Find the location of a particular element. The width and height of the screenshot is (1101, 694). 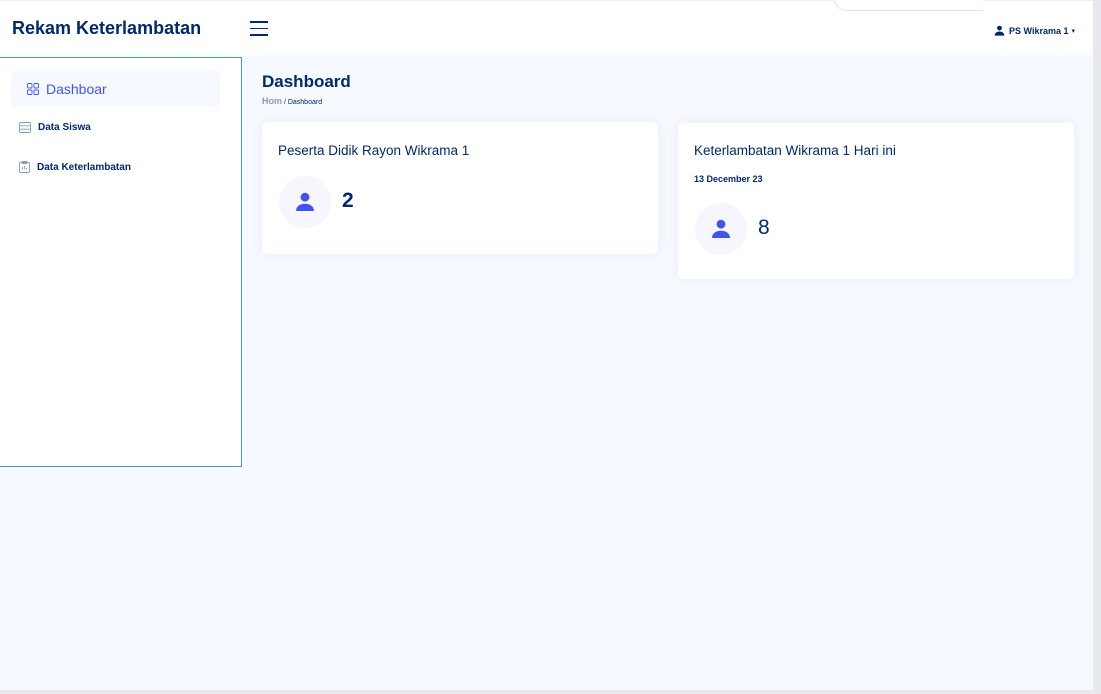

grid-icon is located at coordinates (33, 89).